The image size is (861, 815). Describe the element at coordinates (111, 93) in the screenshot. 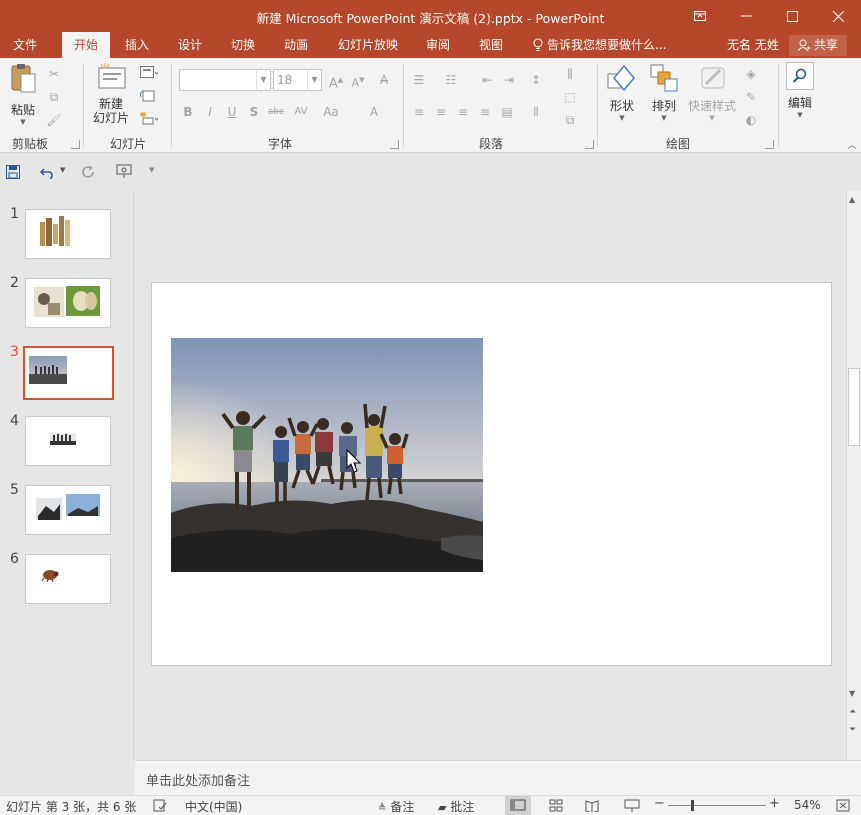

I see `new-slide-button: 新建 幻灯片` at that location.